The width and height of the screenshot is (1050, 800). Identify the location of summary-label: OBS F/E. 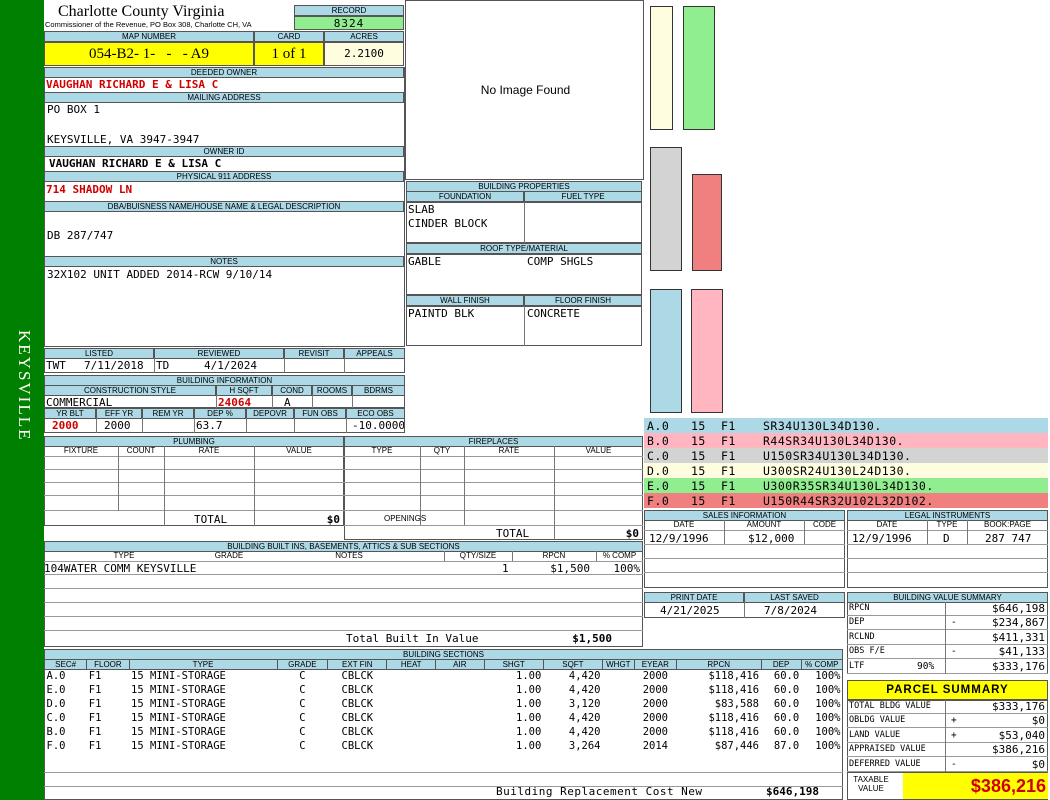
(867, 651).